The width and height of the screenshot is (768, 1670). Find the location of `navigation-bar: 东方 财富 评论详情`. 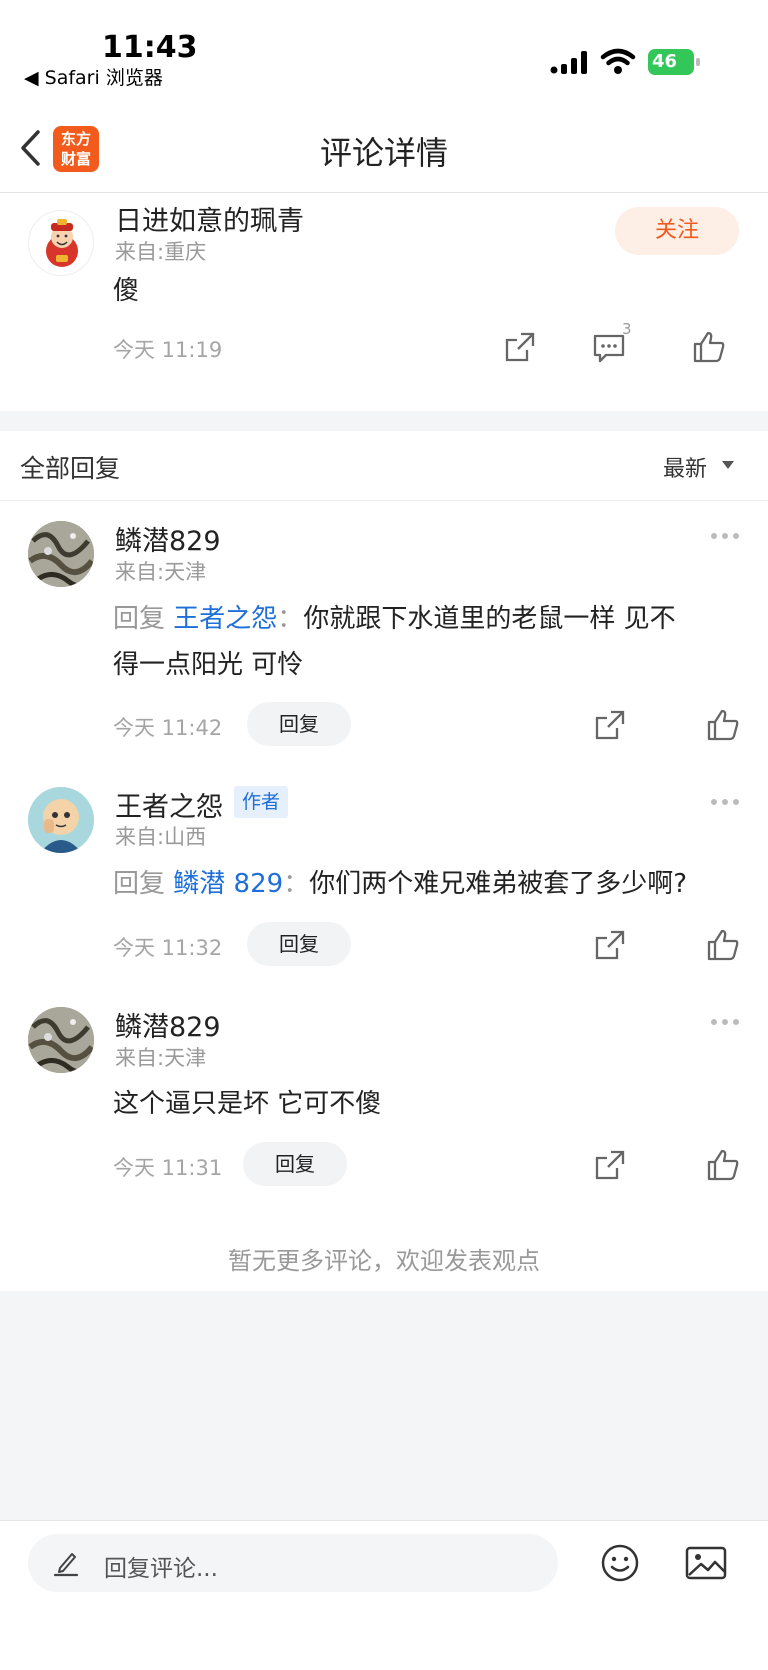

navigation-bar: 东方 财富 评论详情 is located at coordinates (384, 146).